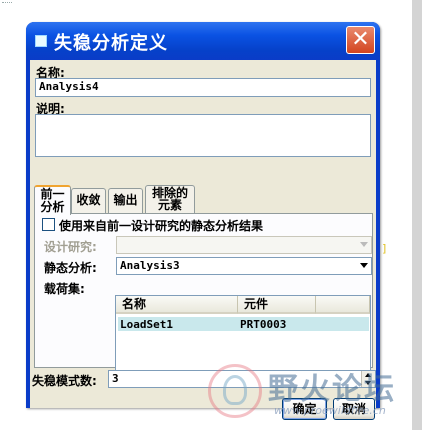 The width and height of the screenshot is (422, 430). I want to click on tab-convergence: 收敛, so click(88, 200).